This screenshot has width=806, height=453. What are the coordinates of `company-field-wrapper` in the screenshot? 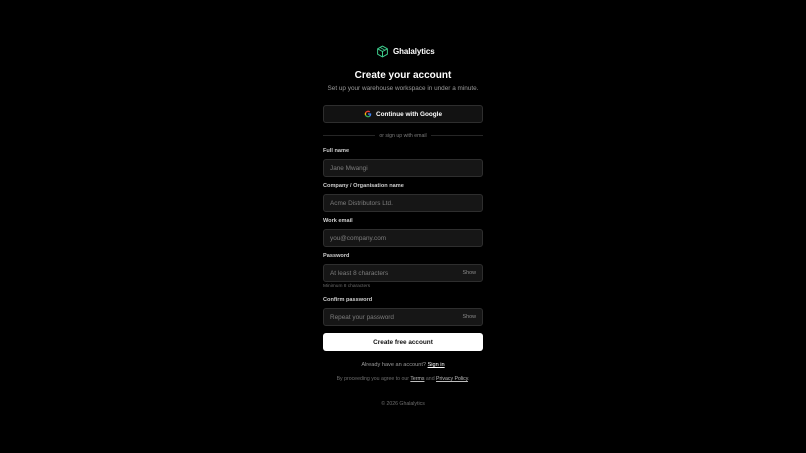 It's located at (403, 203).